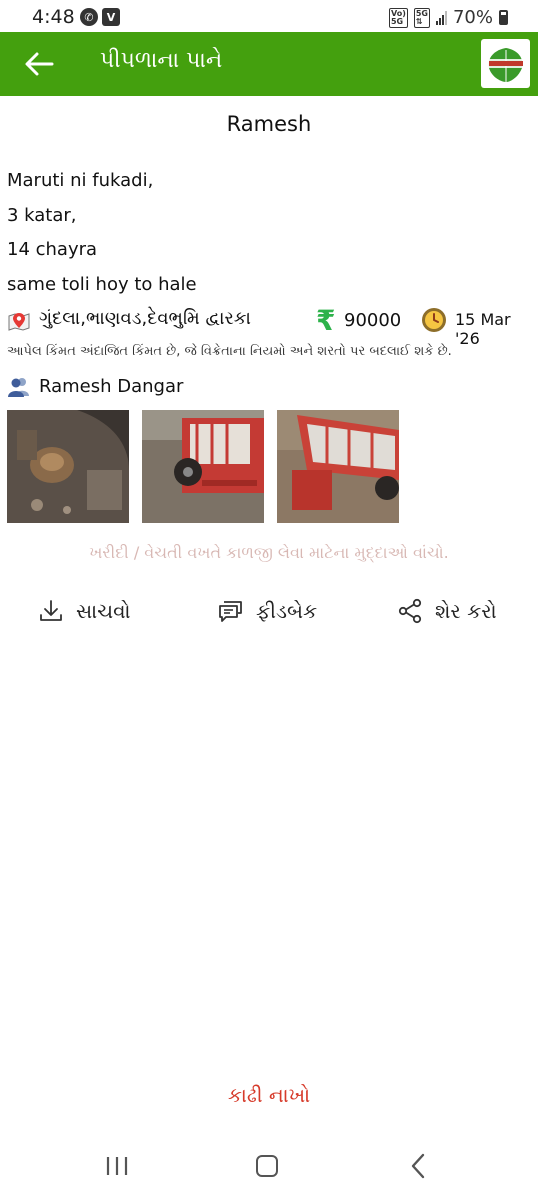  I want to click on 5g-icon: 5G ⇅, so click(421, 17).